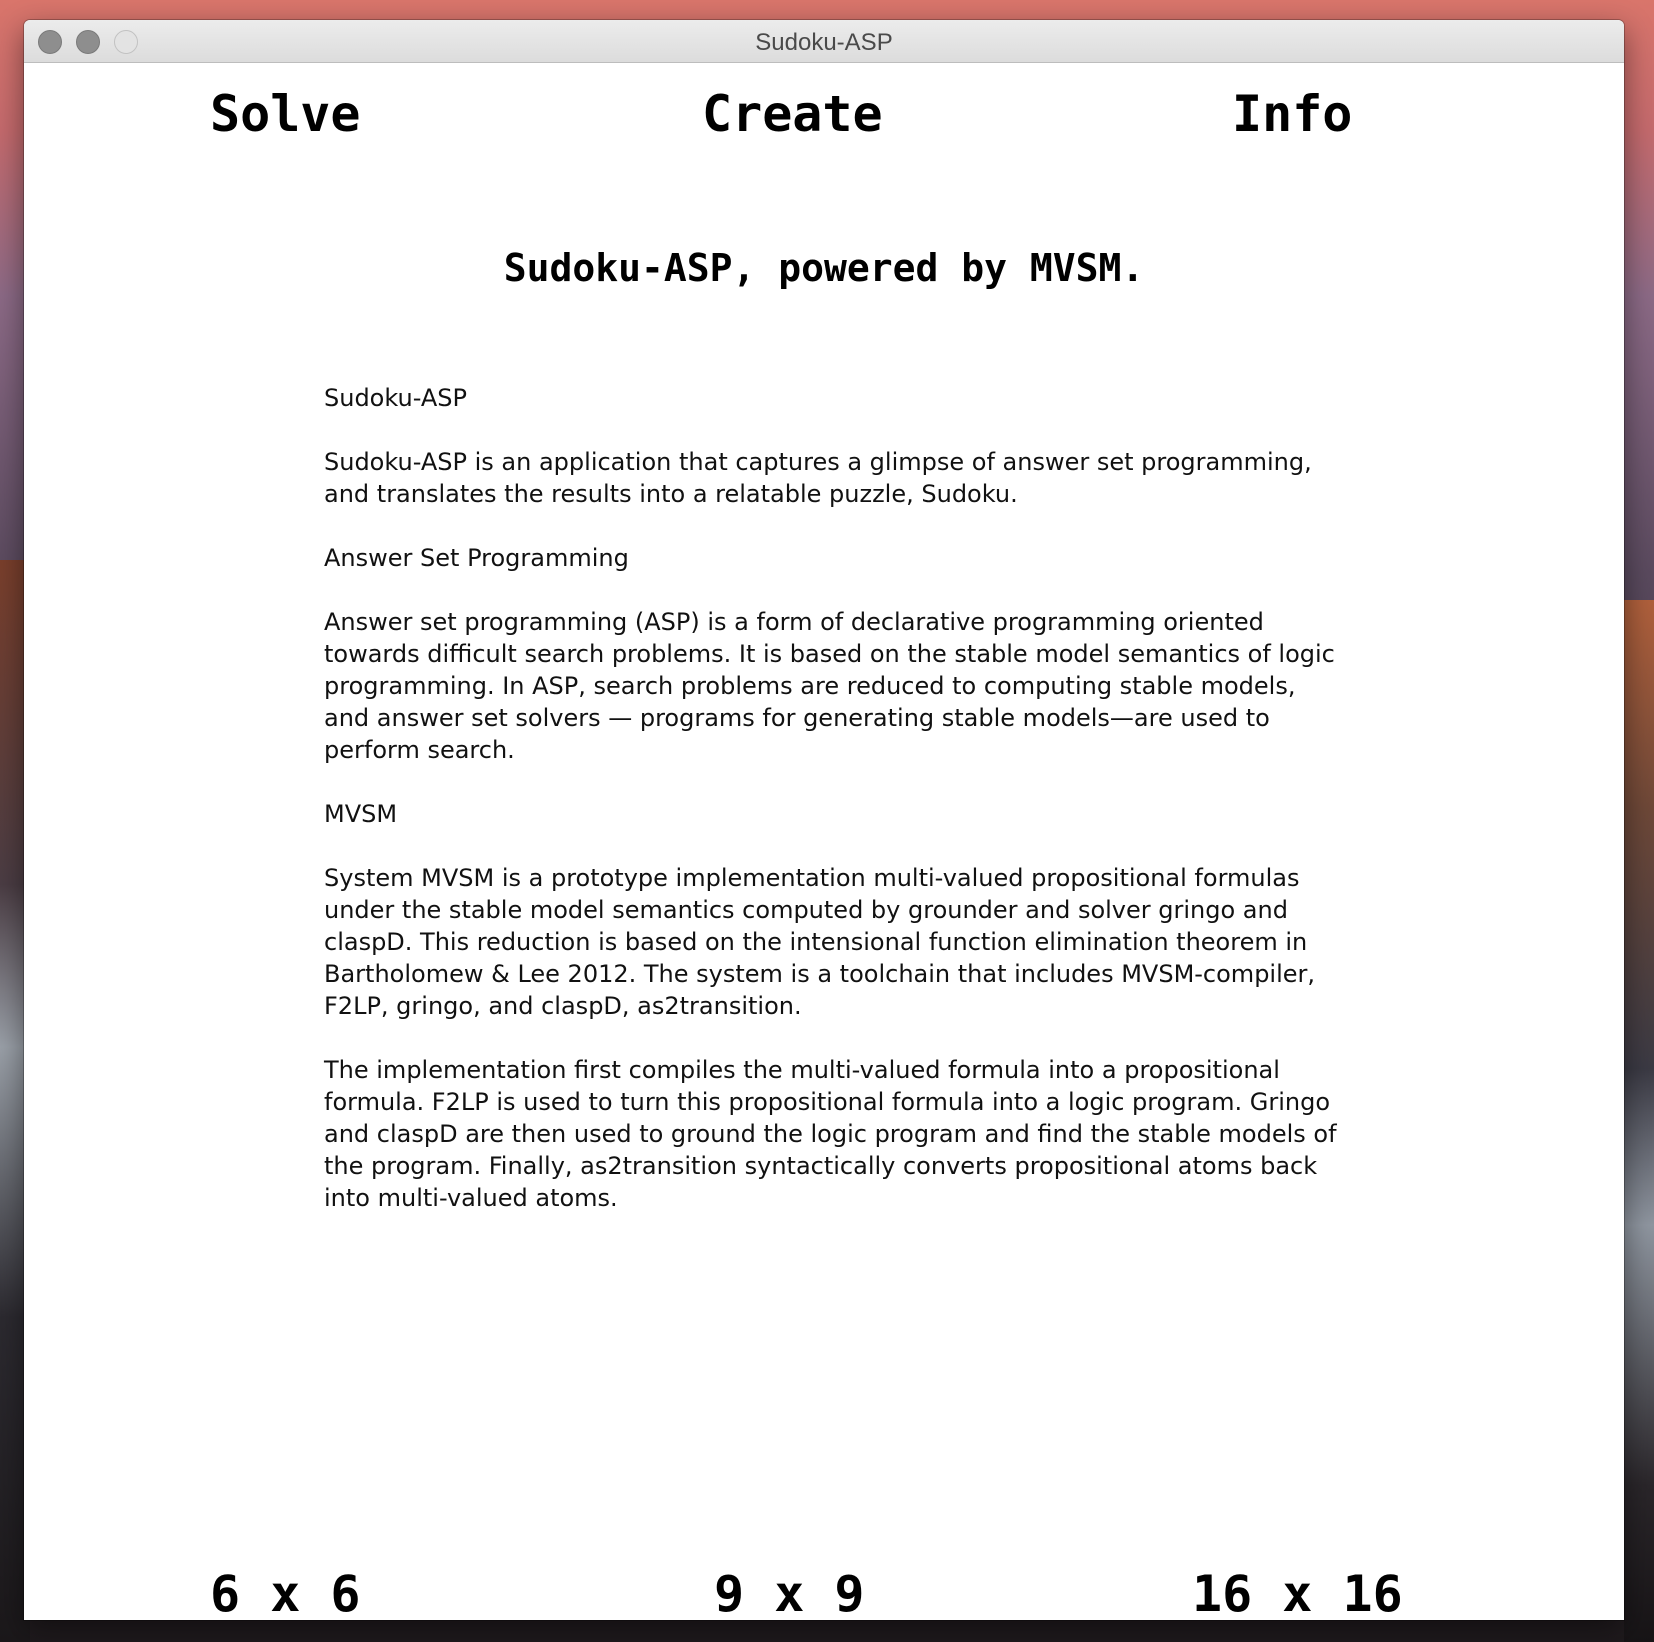 This screenshot has height=1642, width=1654. Describe the element at coordinates (824, 268) in the screenshot. I see `page-heading: Sudoku-ASP, powered by MVSM.` at that location.